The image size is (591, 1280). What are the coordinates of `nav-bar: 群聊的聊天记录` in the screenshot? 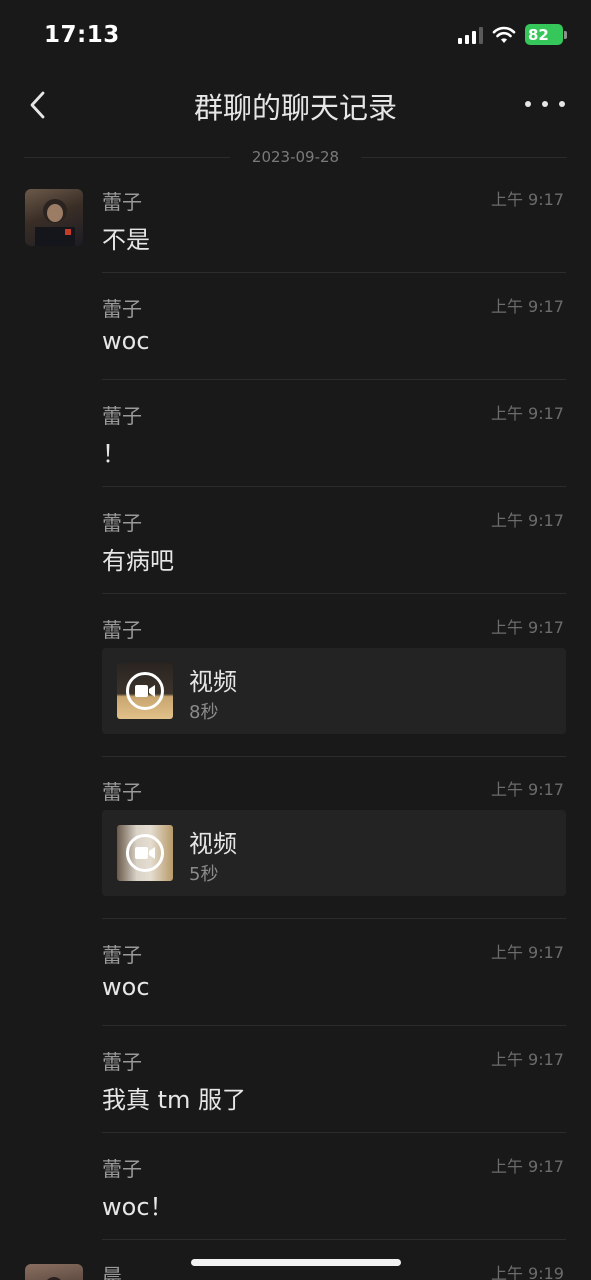 It's located at (295, 105).